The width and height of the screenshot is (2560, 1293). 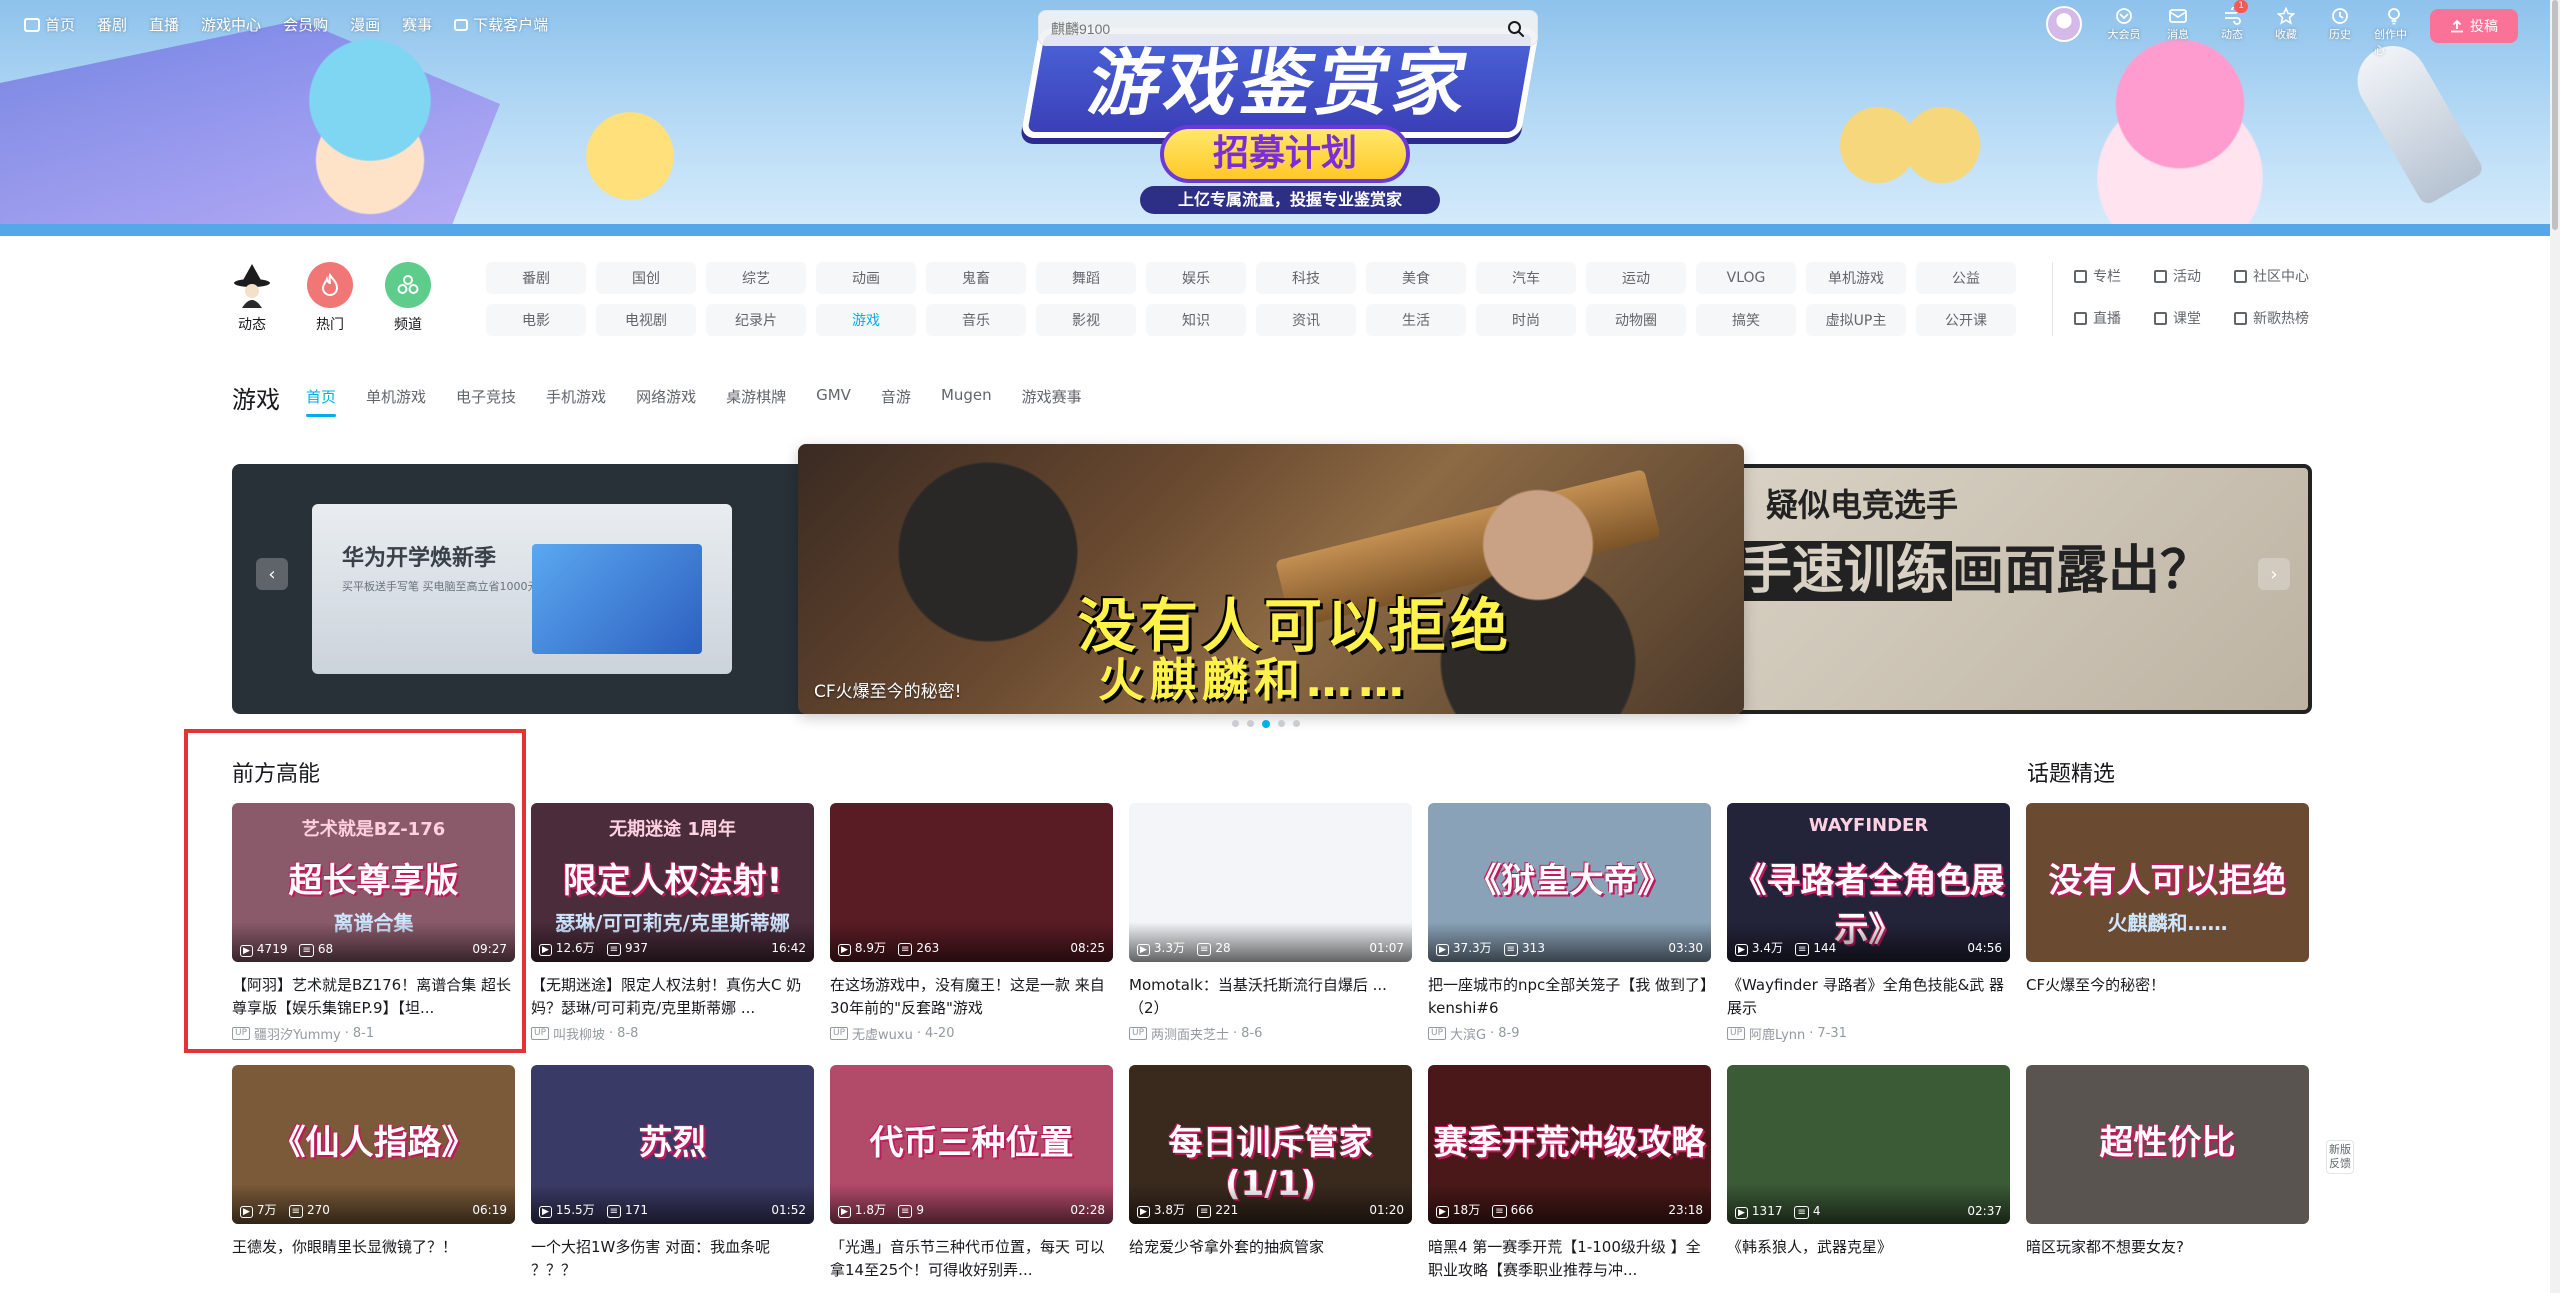 I want to click on scrollbar, so click(x=2555, y=646).